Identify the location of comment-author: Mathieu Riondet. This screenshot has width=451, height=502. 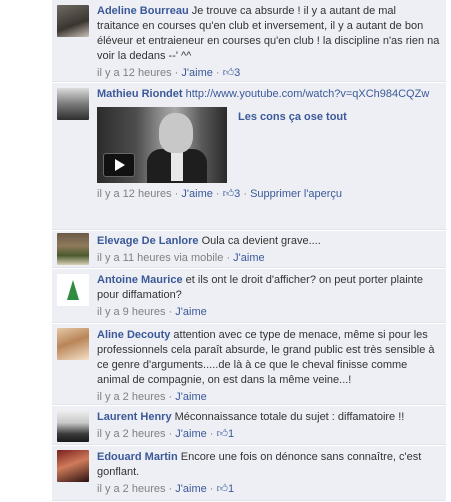
(140, 94).